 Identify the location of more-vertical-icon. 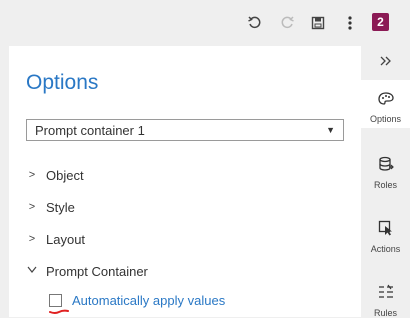
(350, 23).